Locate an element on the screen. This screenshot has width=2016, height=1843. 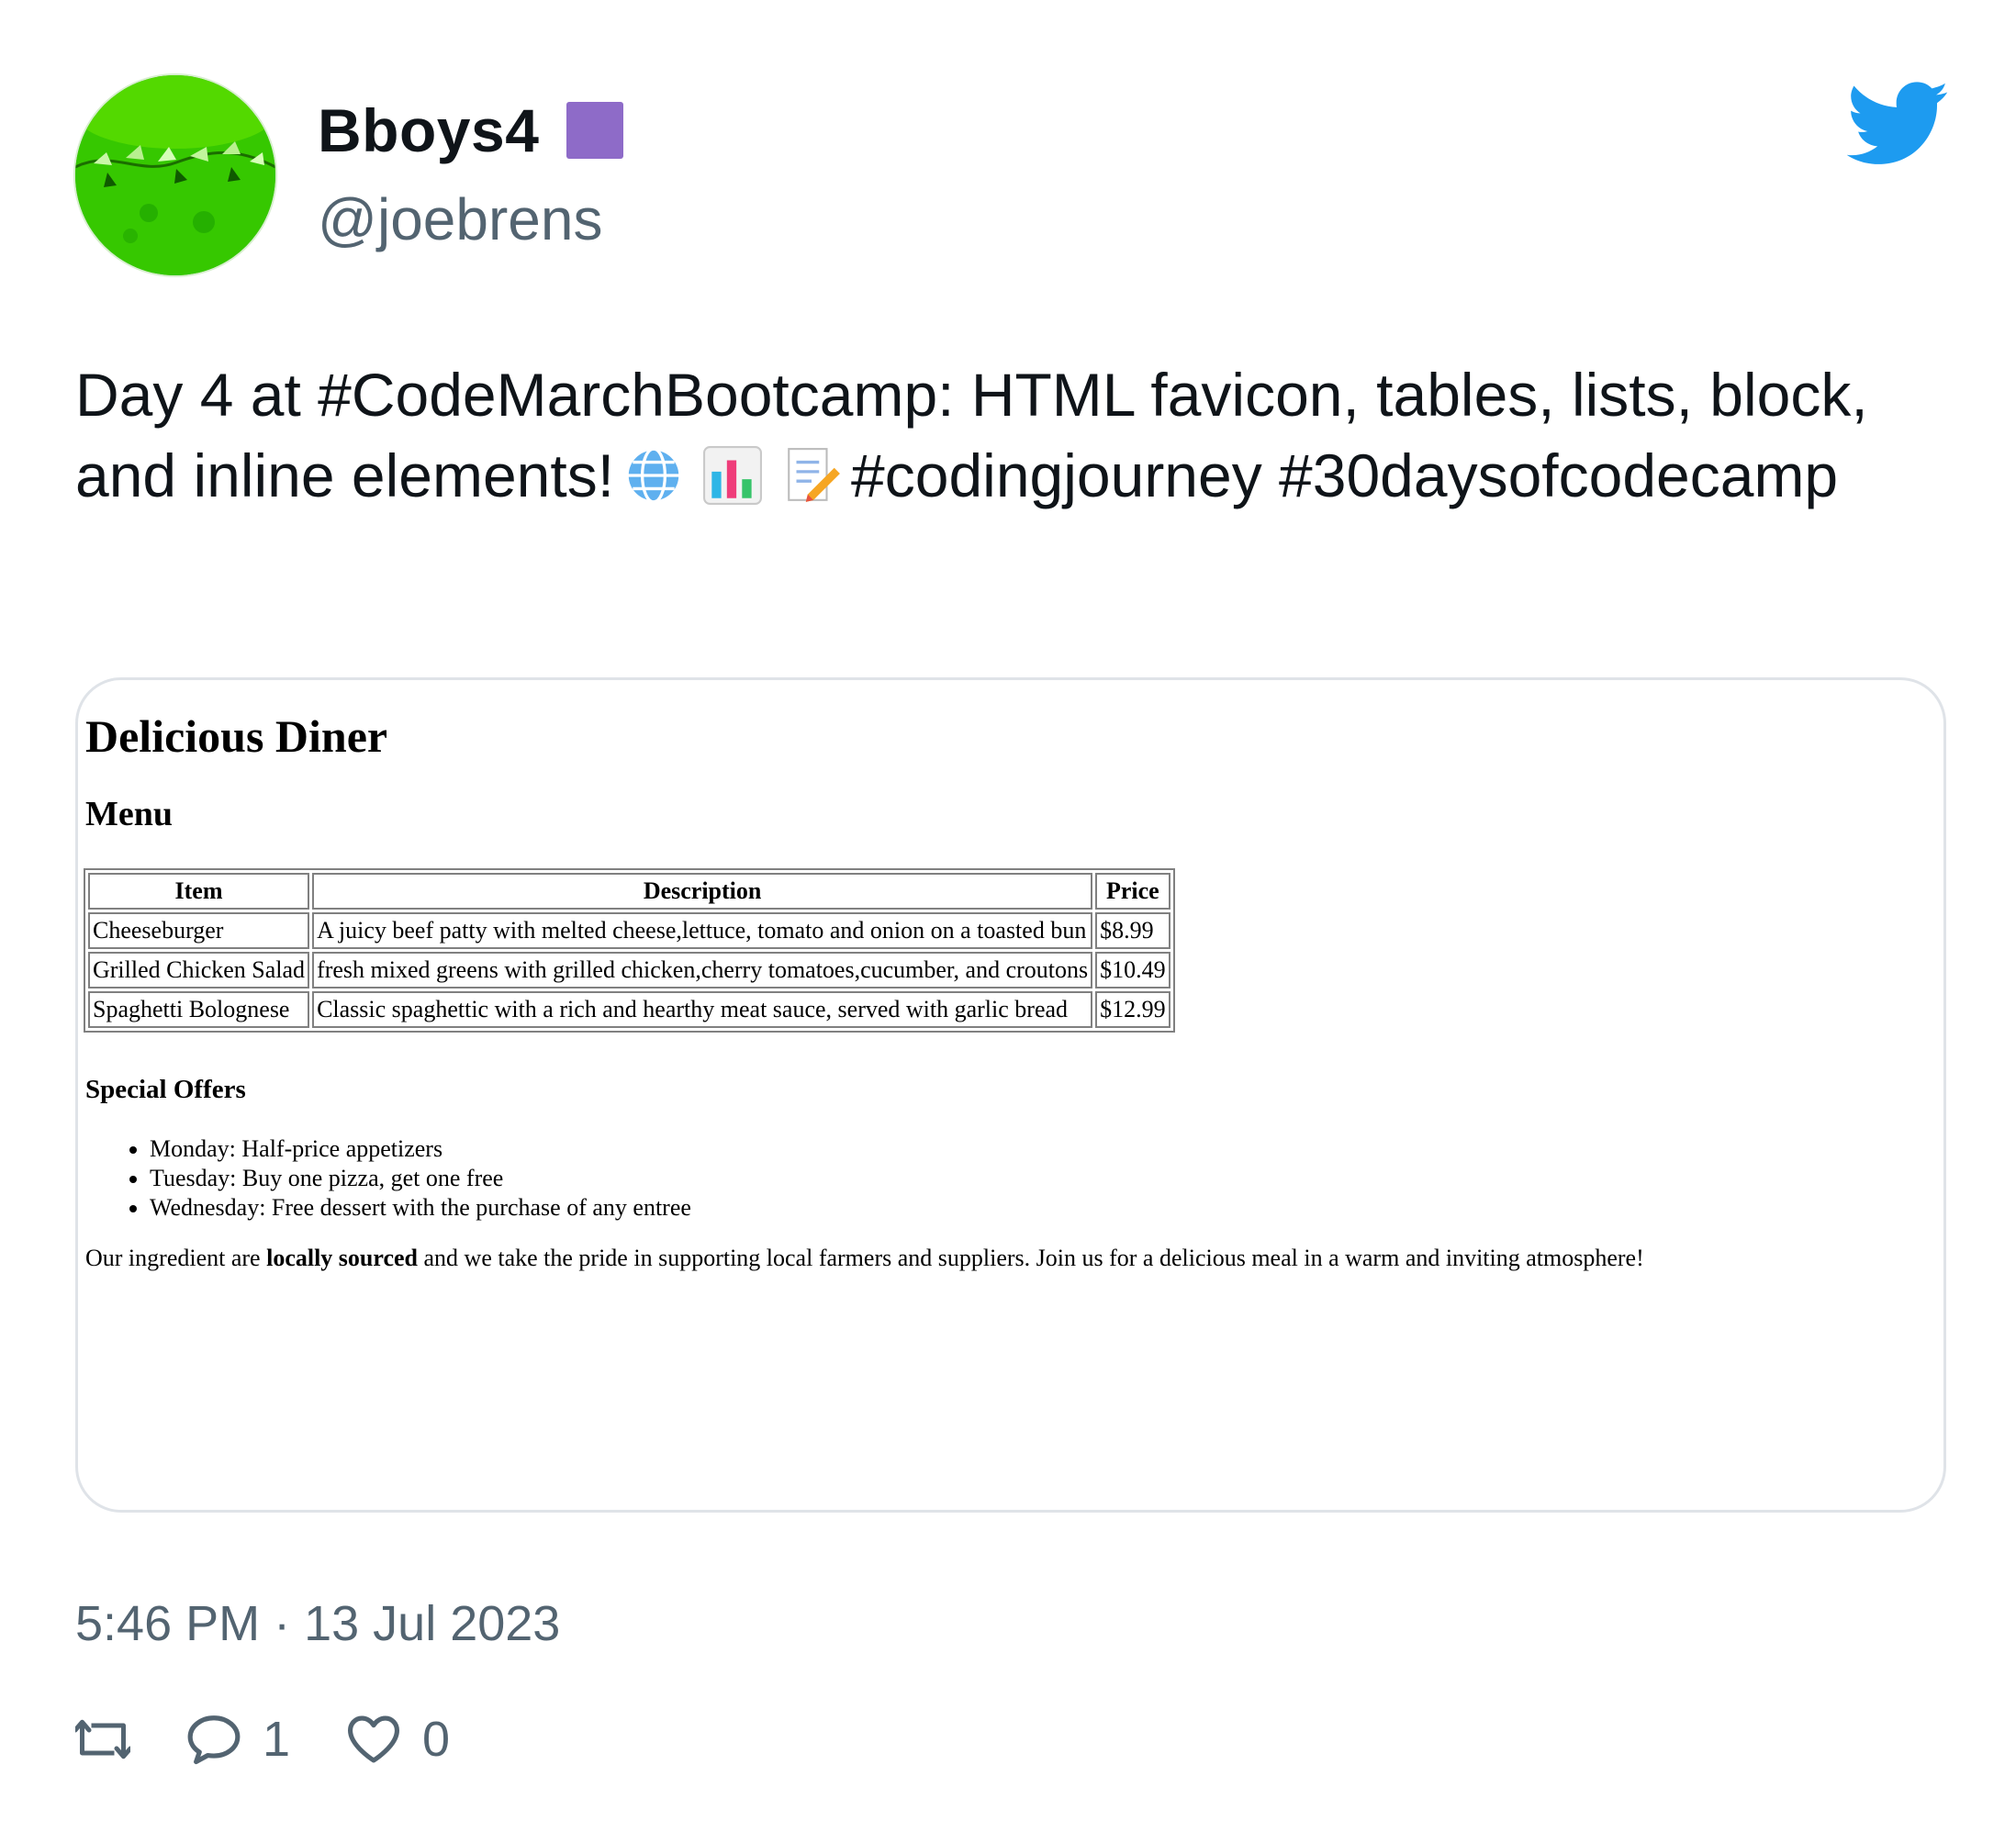
tweet-hashtags: #codingjourney #30daysofcodecamp is located at coordinates (1344, 475).